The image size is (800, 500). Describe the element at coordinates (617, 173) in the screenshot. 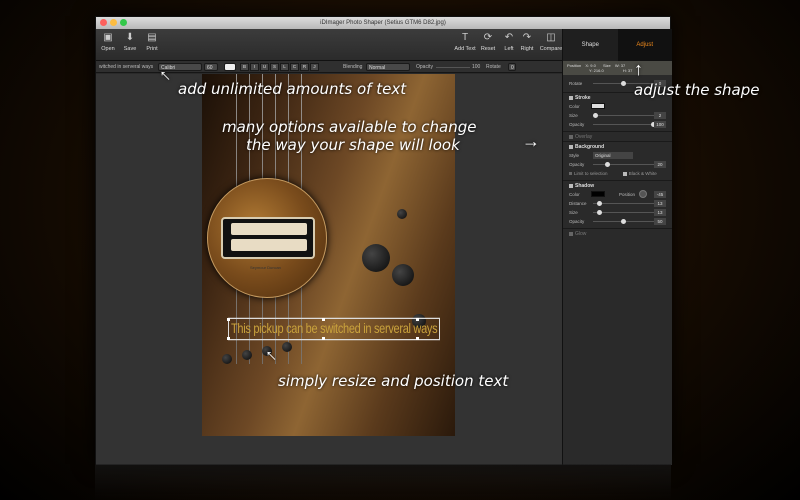

I see `background-options-row: Limit to selection Black & White` at that location.